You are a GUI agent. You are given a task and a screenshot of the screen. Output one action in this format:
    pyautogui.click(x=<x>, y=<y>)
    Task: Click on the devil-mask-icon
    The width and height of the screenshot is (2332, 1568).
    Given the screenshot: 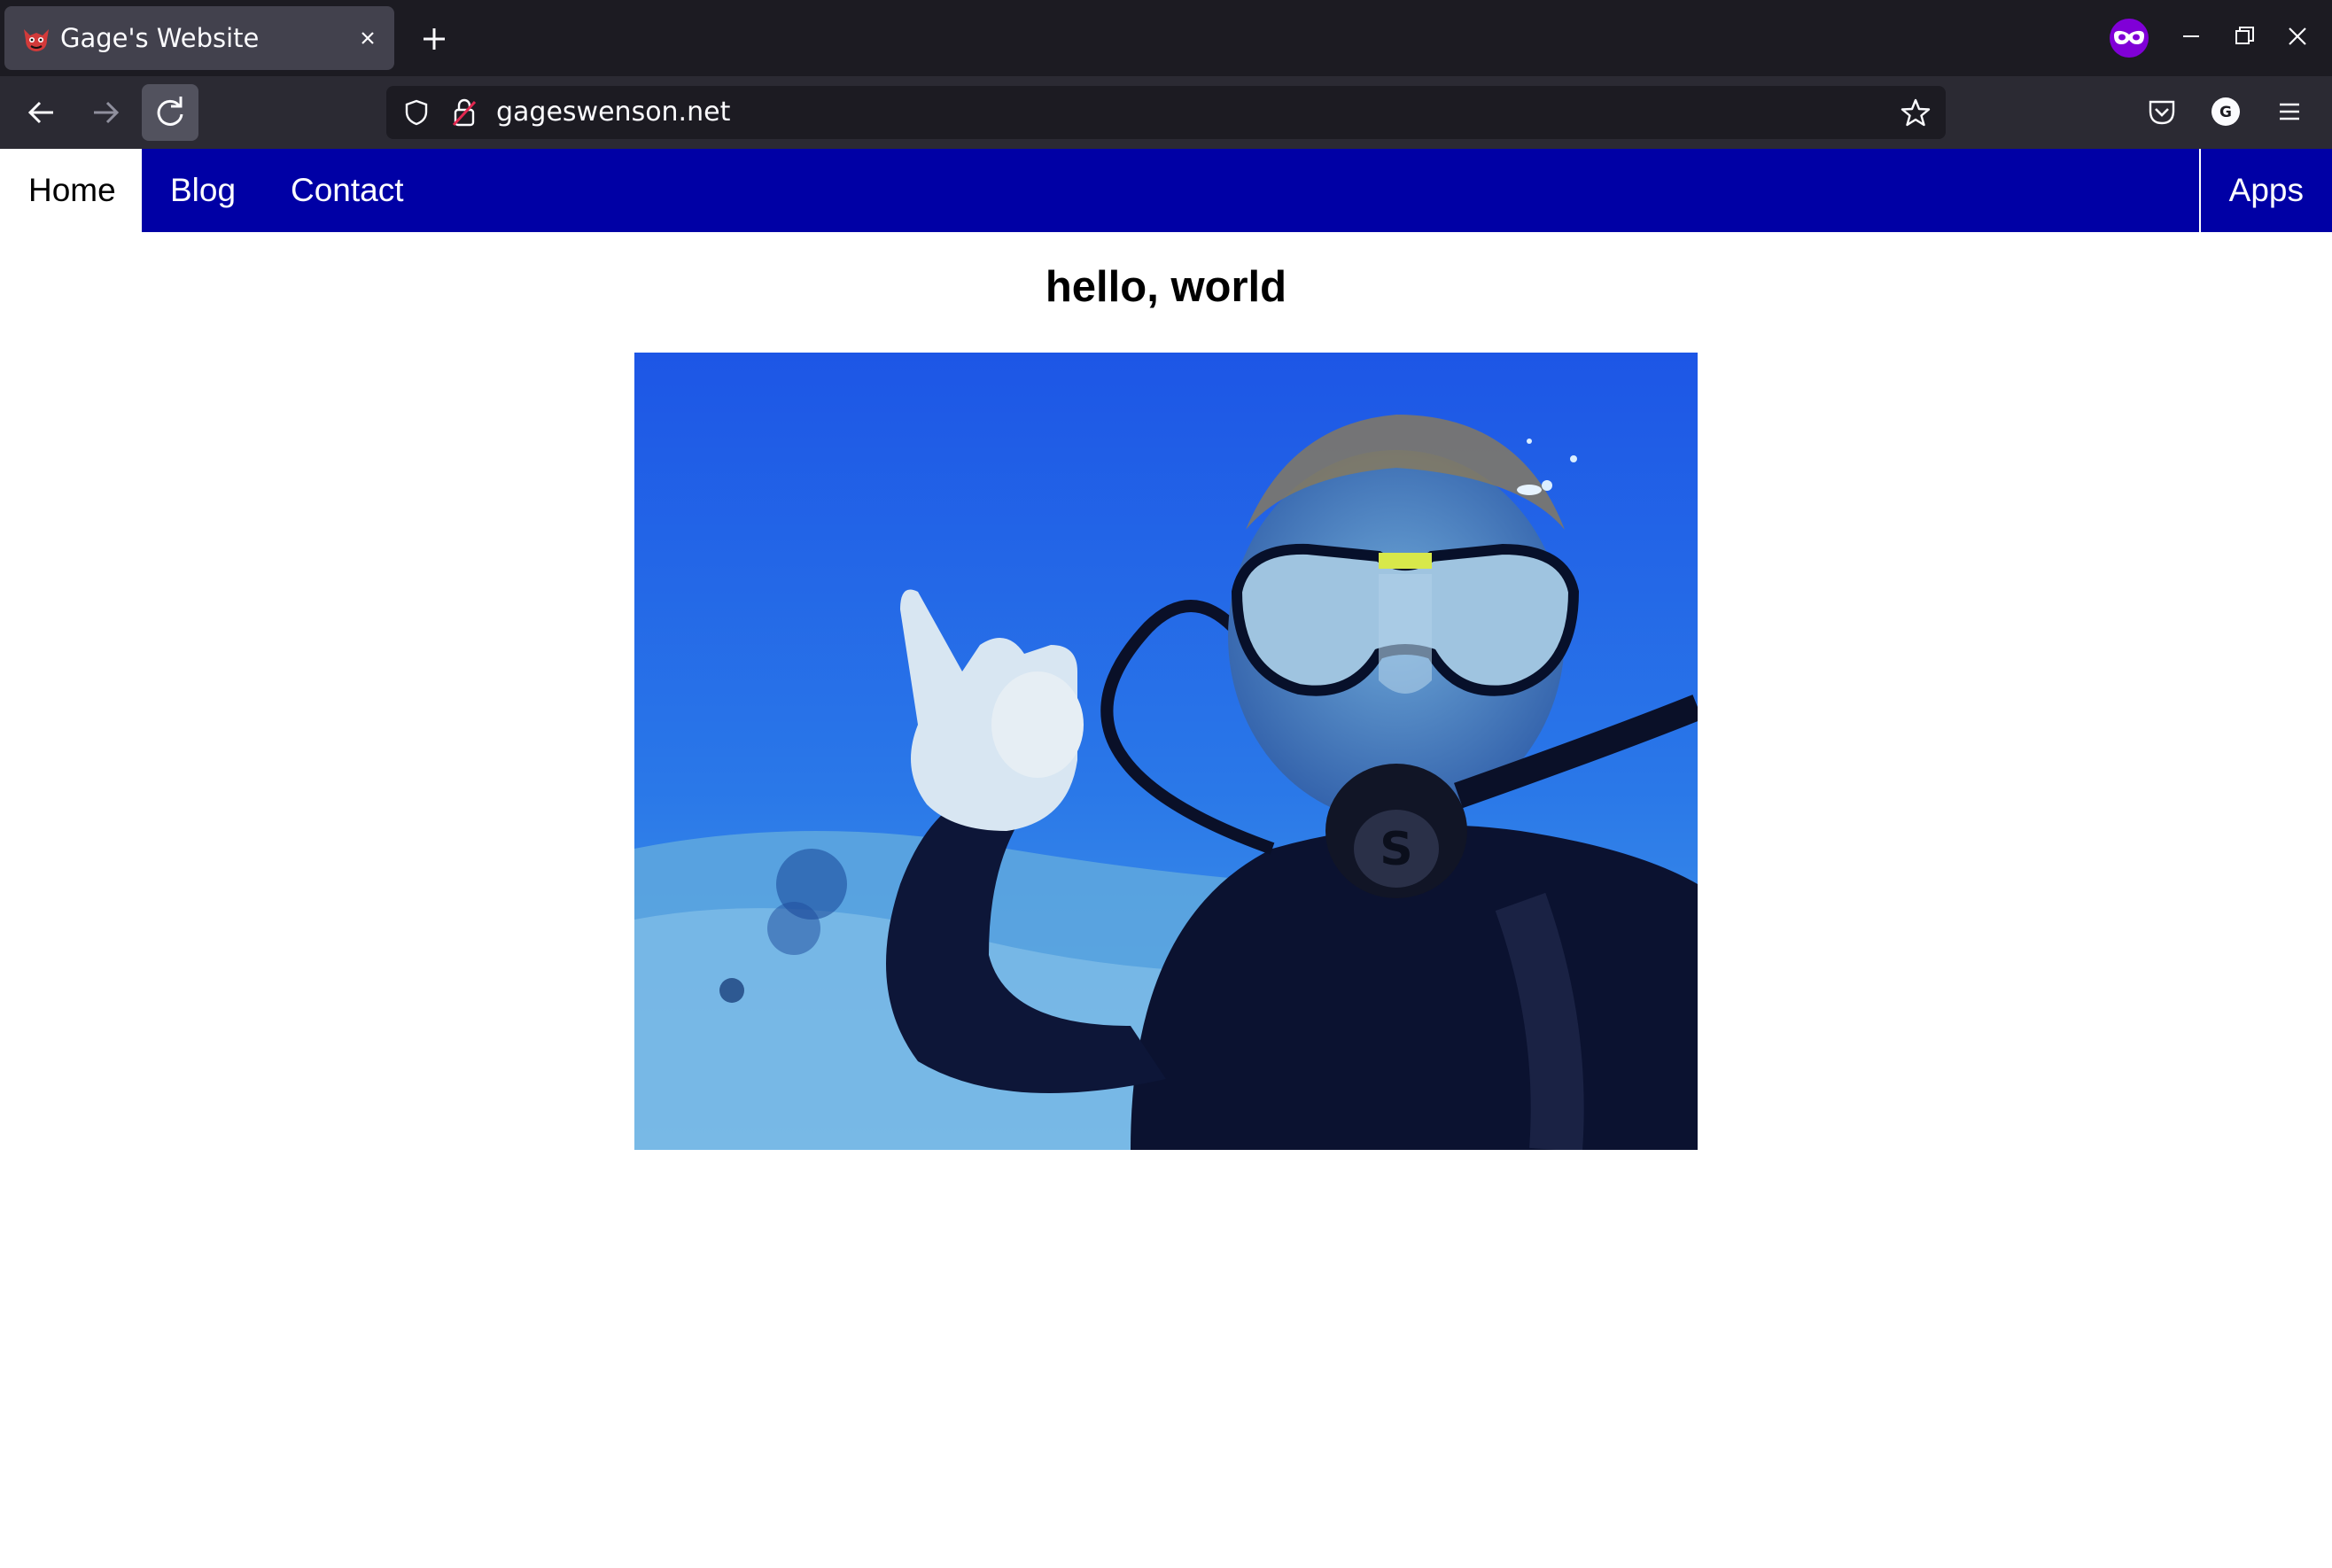 What is the action you would take?
    pyautogui.click(x=36, y=40)
    